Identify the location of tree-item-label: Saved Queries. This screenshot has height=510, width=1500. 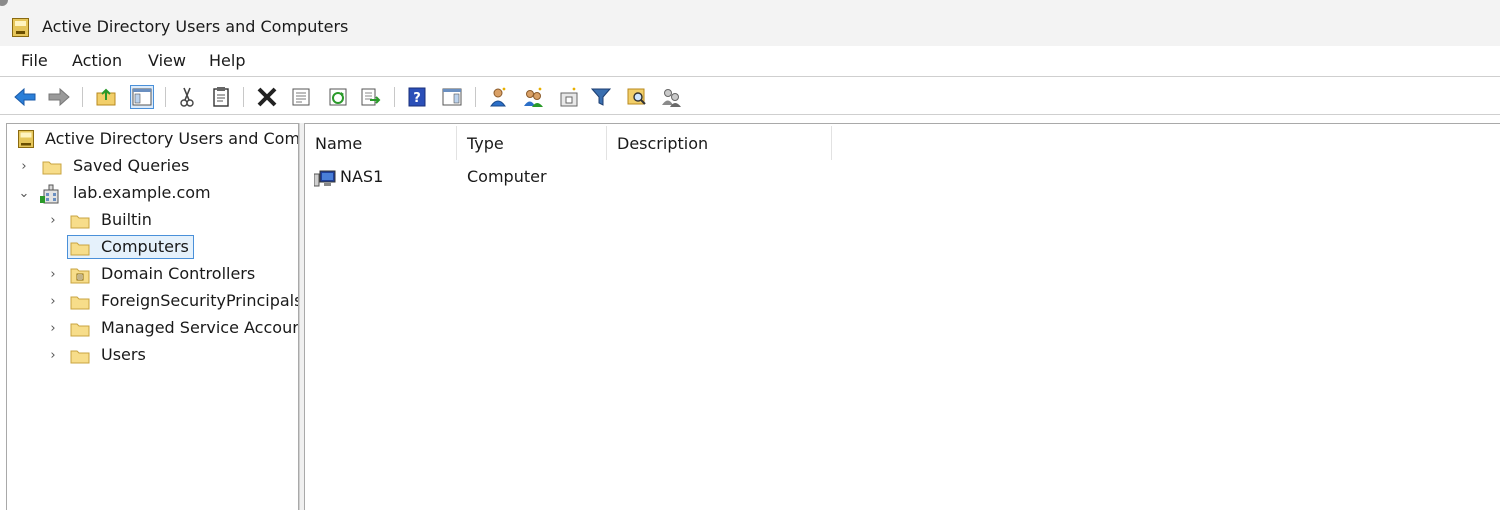
(131, 165).